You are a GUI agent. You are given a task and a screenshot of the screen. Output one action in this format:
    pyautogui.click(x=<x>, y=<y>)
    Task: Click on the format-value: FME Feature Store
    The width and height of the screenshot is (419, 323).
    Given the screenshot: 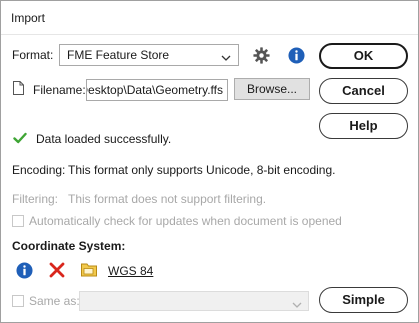 What is the action you would take?
    pyautogui.click(x=118, y=55)
    